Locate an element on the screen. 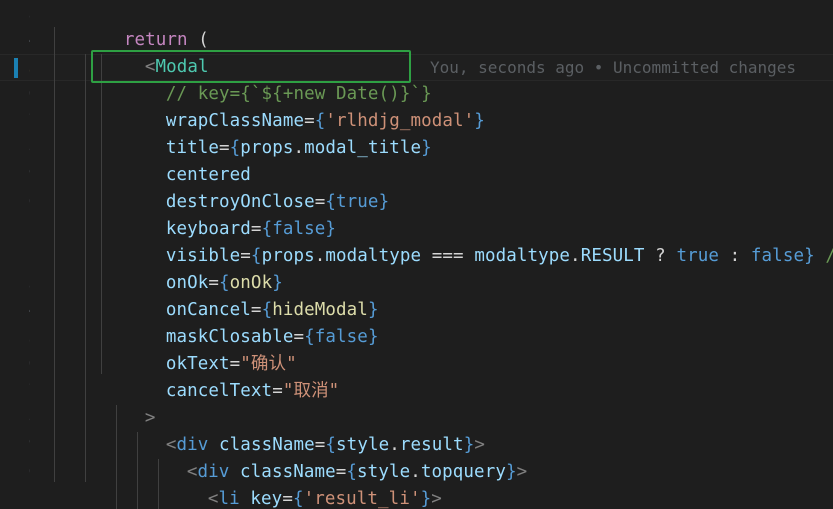  editor-line: 1 <span>行政区域</span> is located at coordinates (416, 497).